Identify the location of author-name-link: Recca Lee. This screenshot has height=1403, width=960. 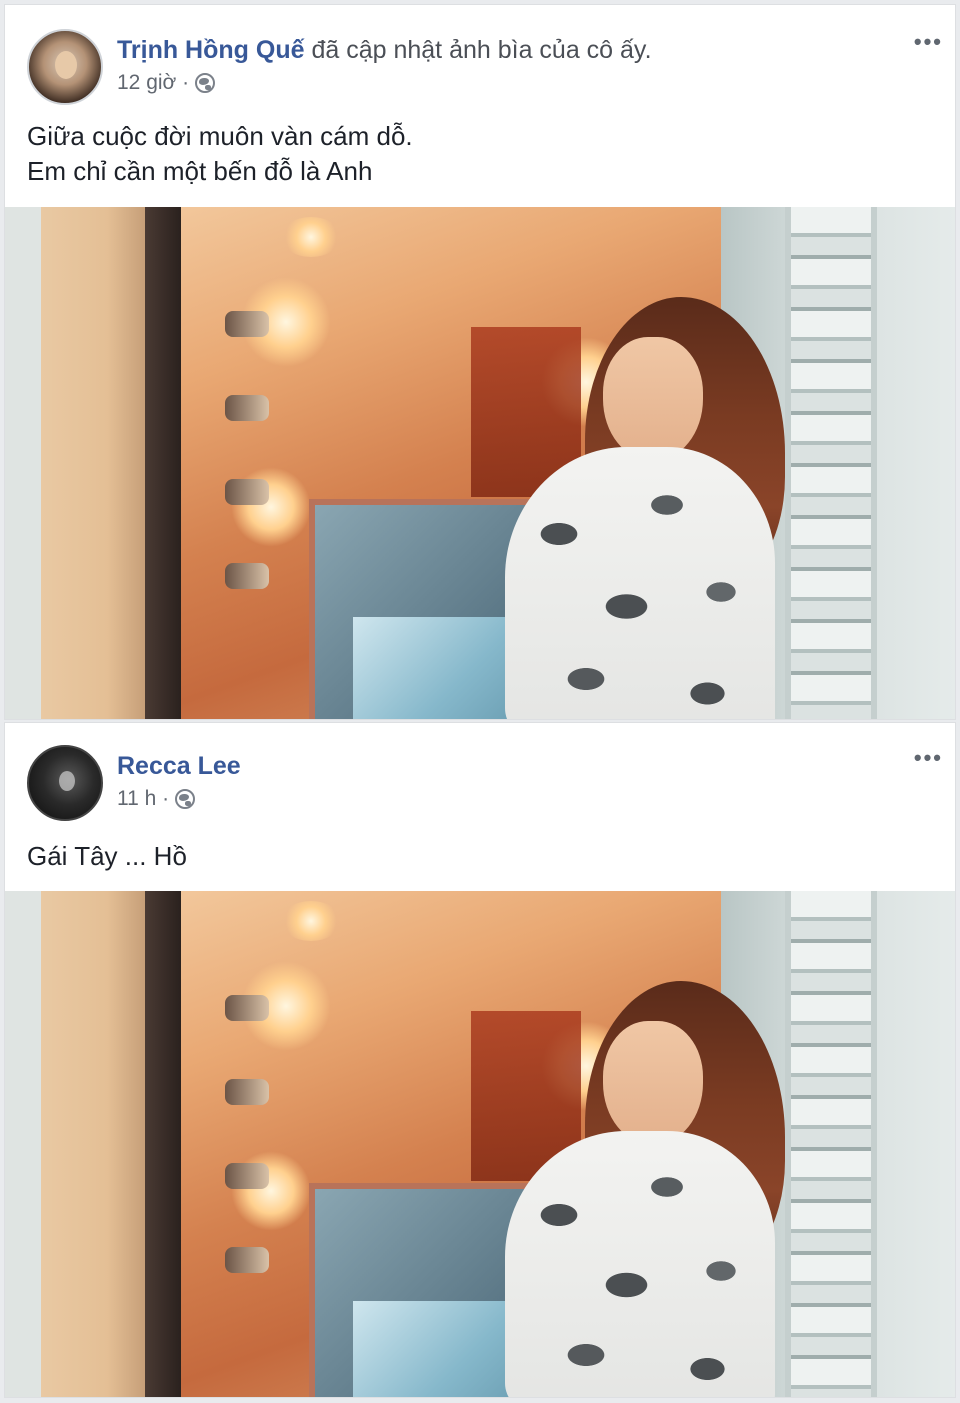
(179, 766).